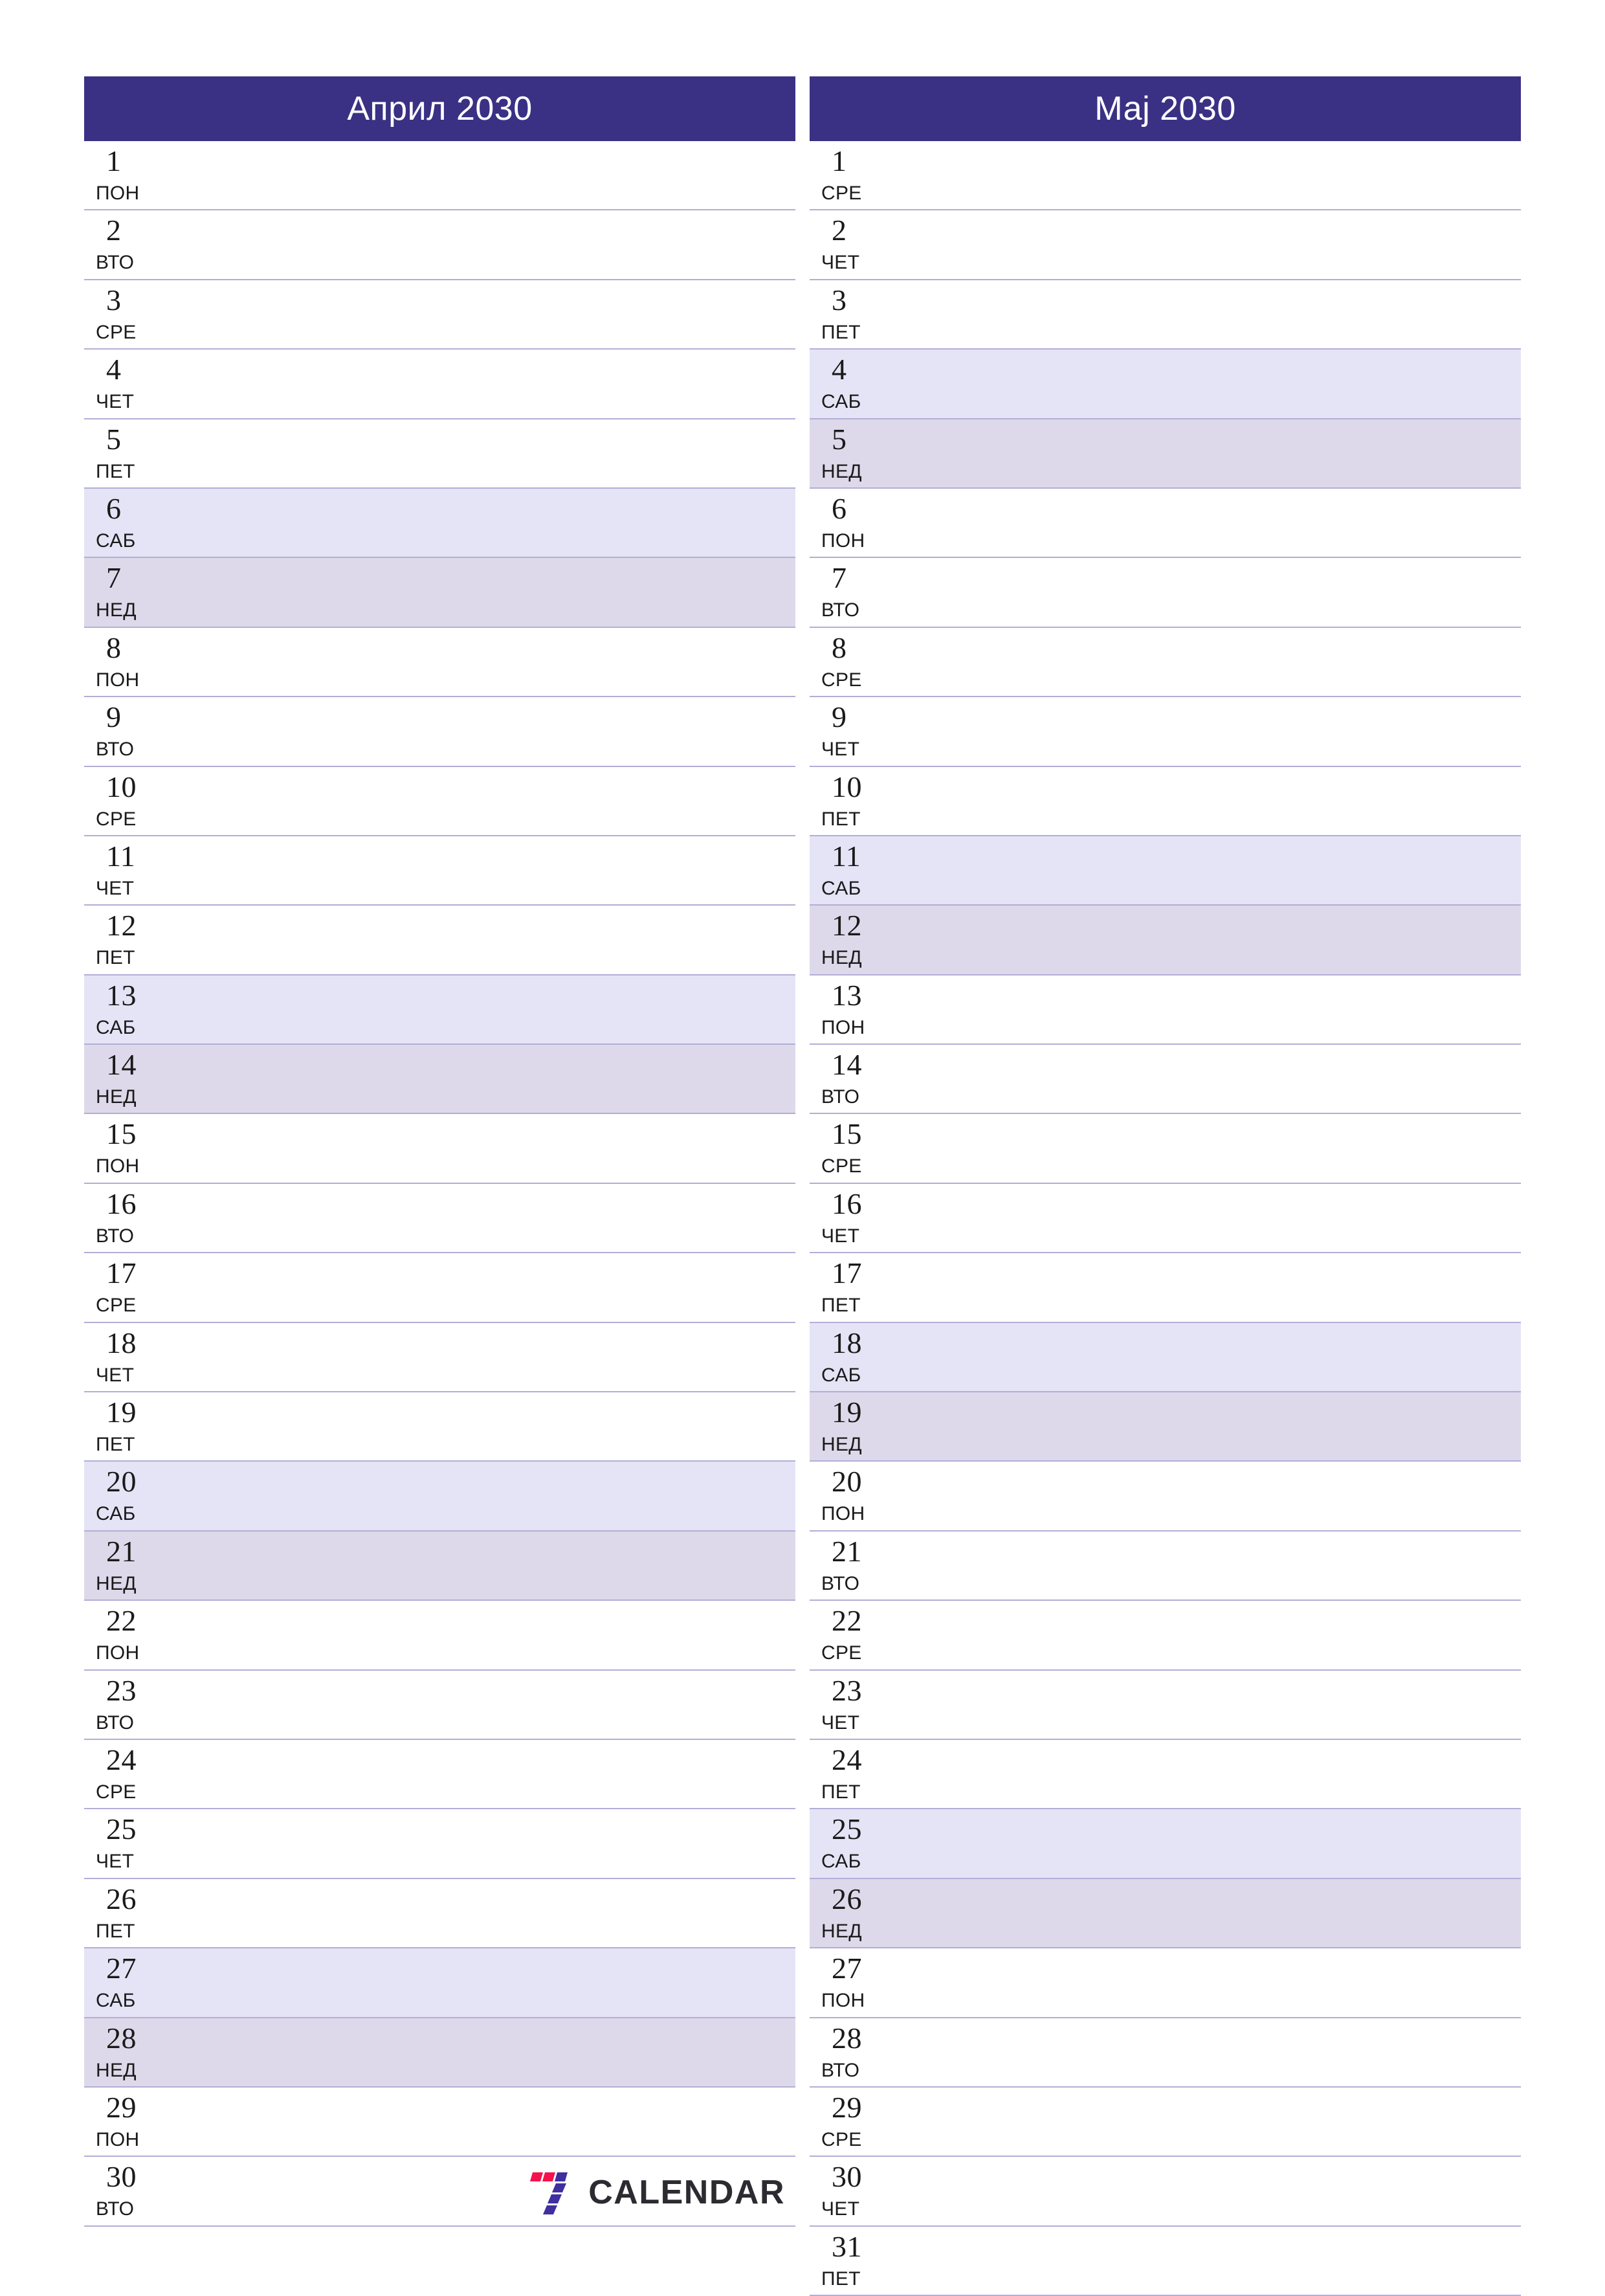 Image resolution: width=1605 pixels, height=2296 pixels. Describe the element at coordinates (1165, 1914) in the screenshot. I see `day-row: 26 НЕД` at that location.